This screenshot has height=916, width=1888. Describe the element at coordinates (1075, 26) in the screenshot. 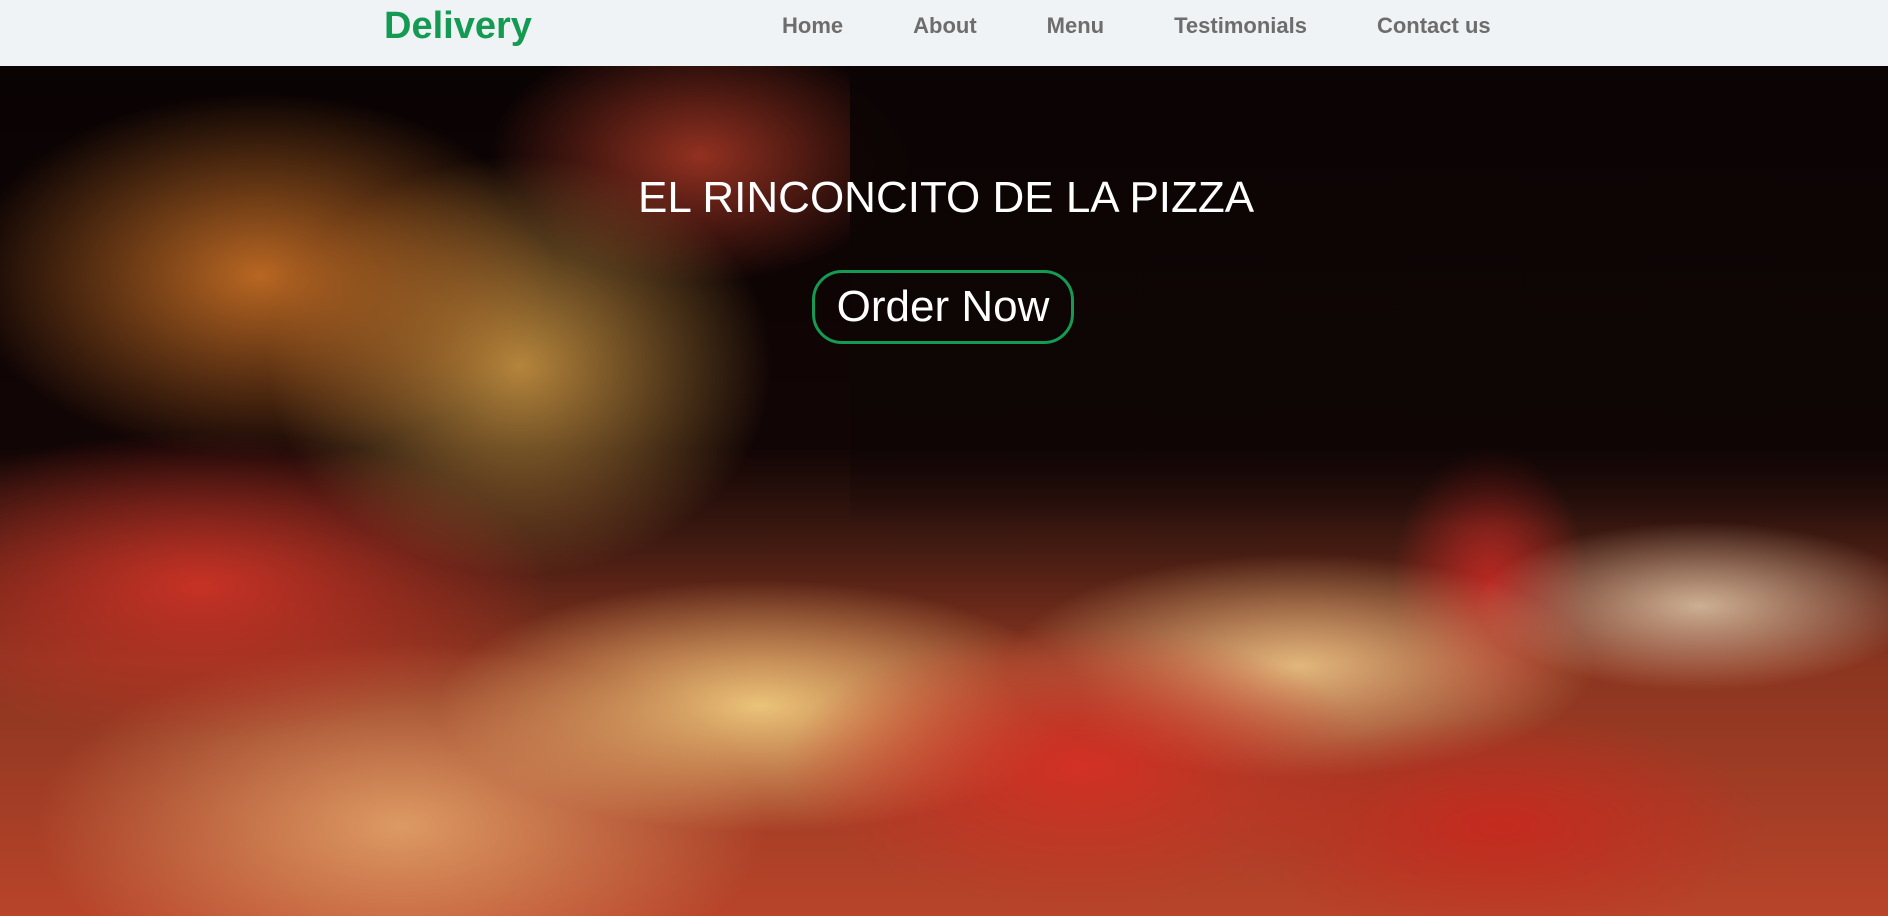

I see `nav-link-menu: Menu` at that location.